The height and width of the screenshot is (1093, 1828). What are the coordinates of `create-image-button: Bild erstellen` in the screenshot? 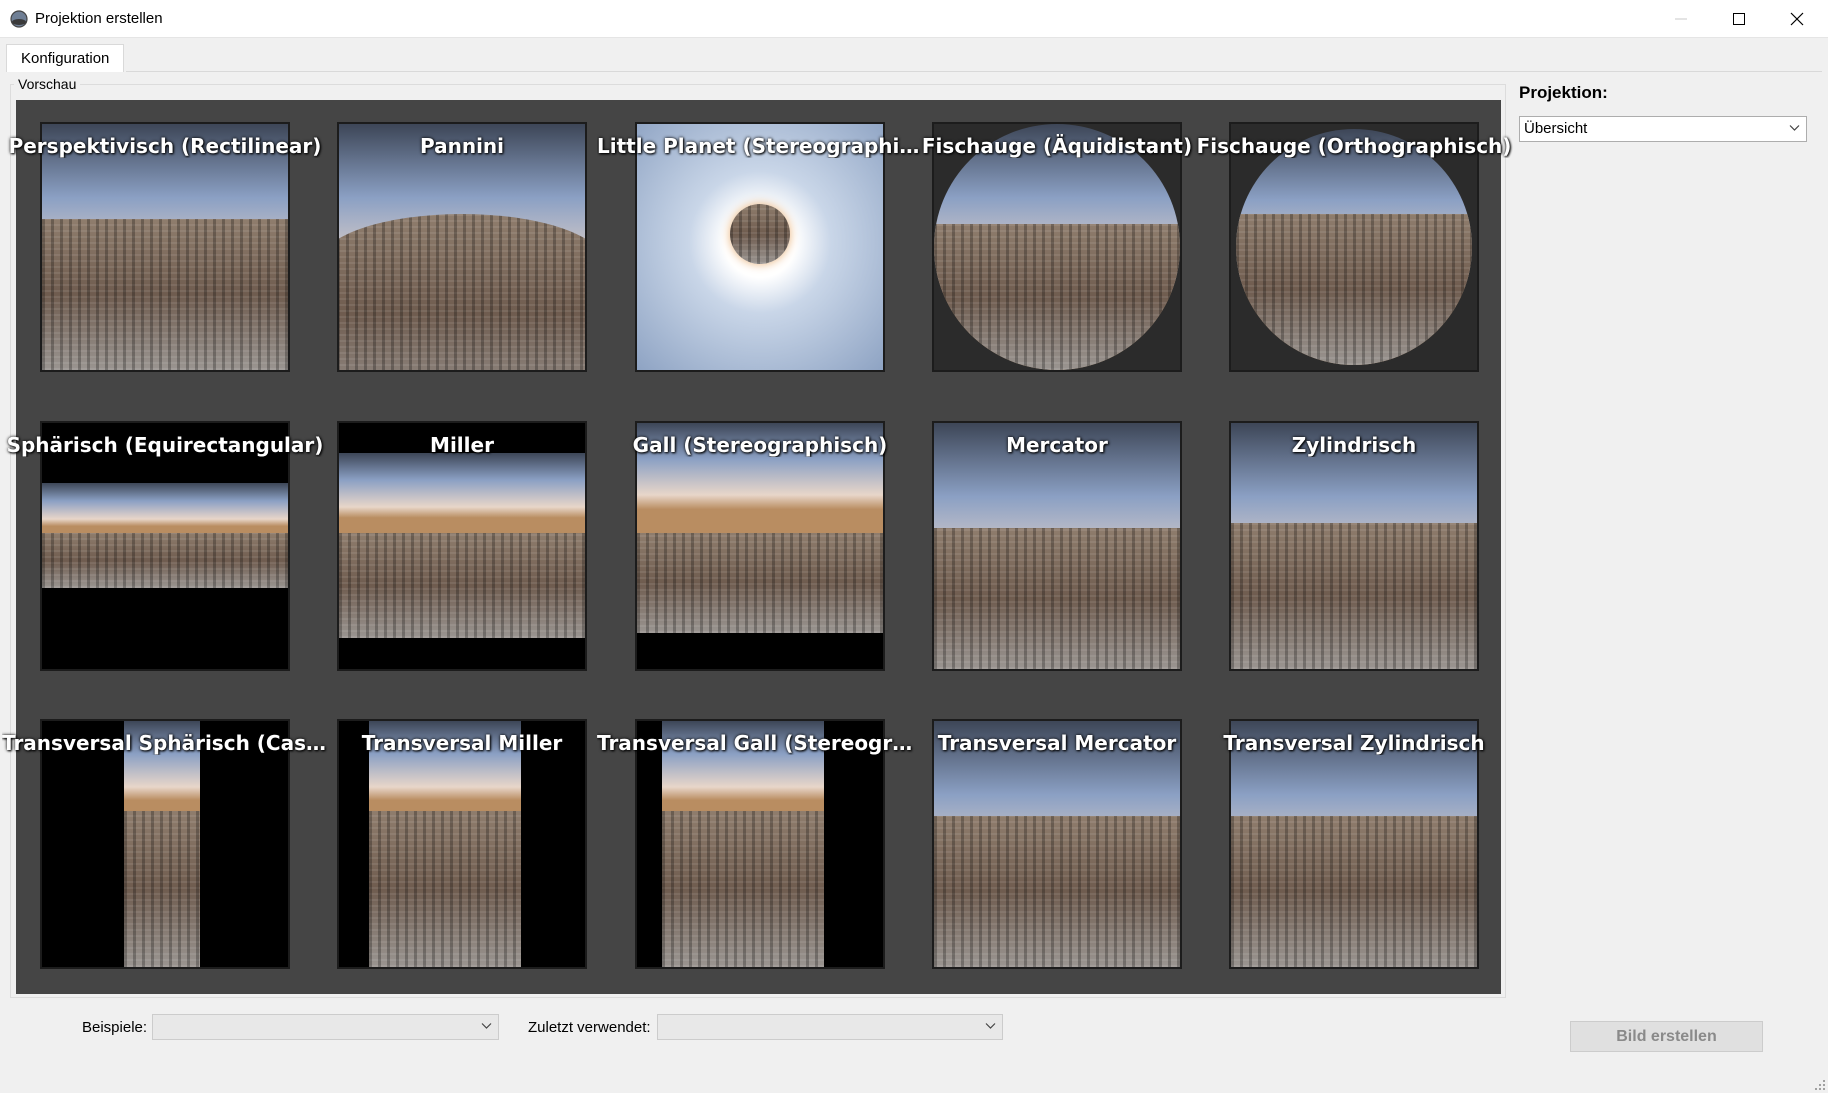 It's located at (1666, 1036).